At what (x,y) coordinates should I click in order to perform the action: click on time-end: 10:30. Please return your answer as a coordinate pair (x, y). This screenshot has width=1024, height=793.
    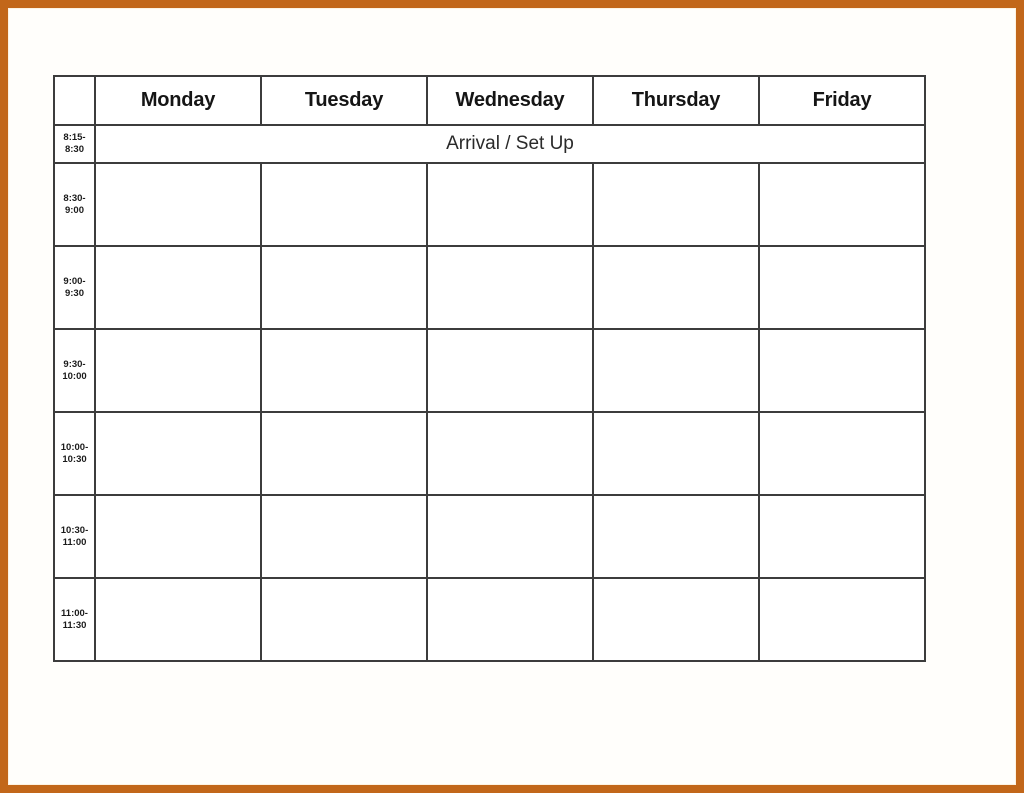
    Looking at the image, I should click on (74, 459).